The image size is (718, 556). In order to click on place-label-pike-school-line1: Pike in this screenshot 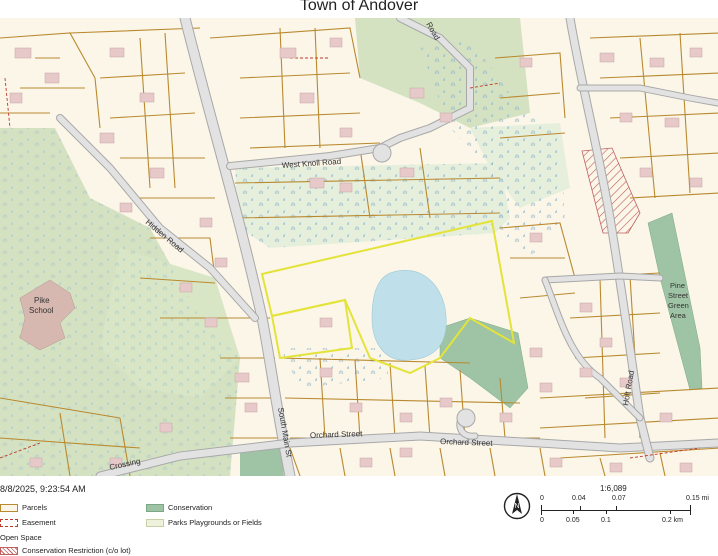, I will do `click(42, 300)`.